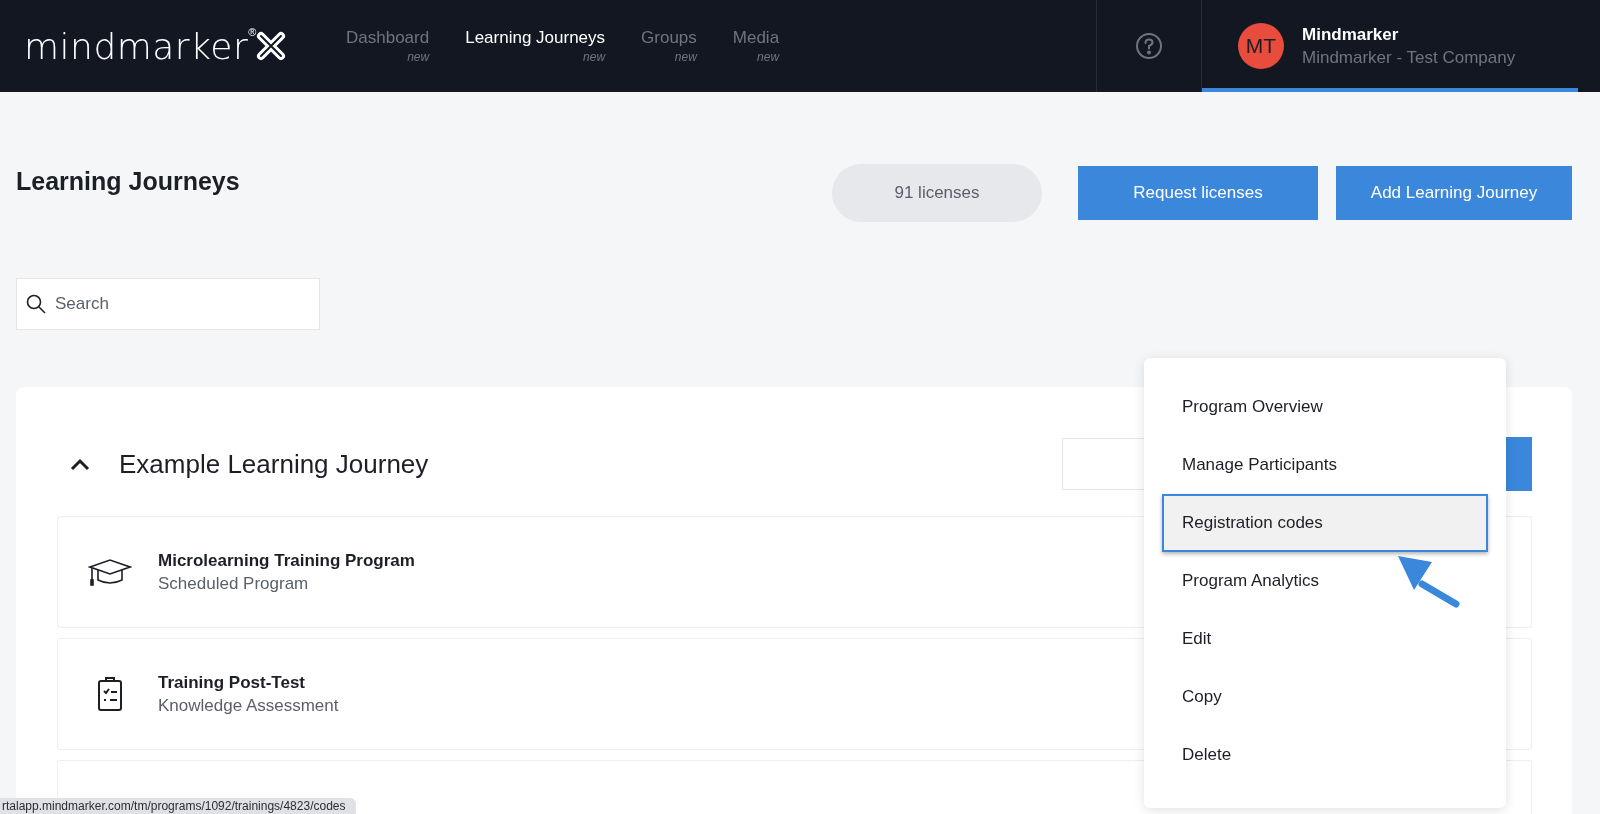 The width and height of the screenshot is (1600, 814). Describe the element at coordinates (1149, 46) in the screenshot. I see `help-icon` at that location.